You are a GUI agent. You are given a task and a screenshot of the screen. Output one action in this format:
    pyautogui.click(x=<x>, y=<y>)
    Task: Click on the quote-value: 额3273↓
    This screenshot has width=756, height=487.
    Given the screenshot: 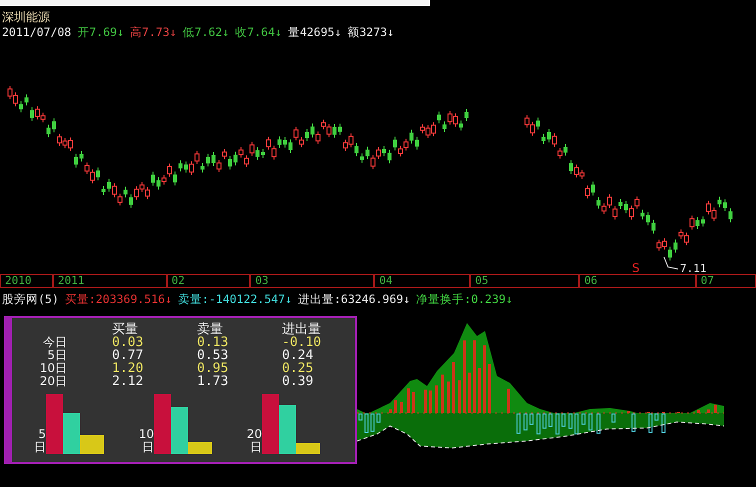 What is the action you would take?
    pyautogui.click(x=370, y=32)
    